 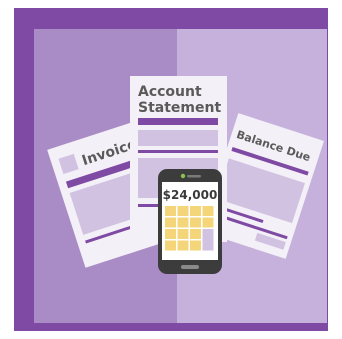 I want to click on phone-home-button, so click(x=190, y=267).